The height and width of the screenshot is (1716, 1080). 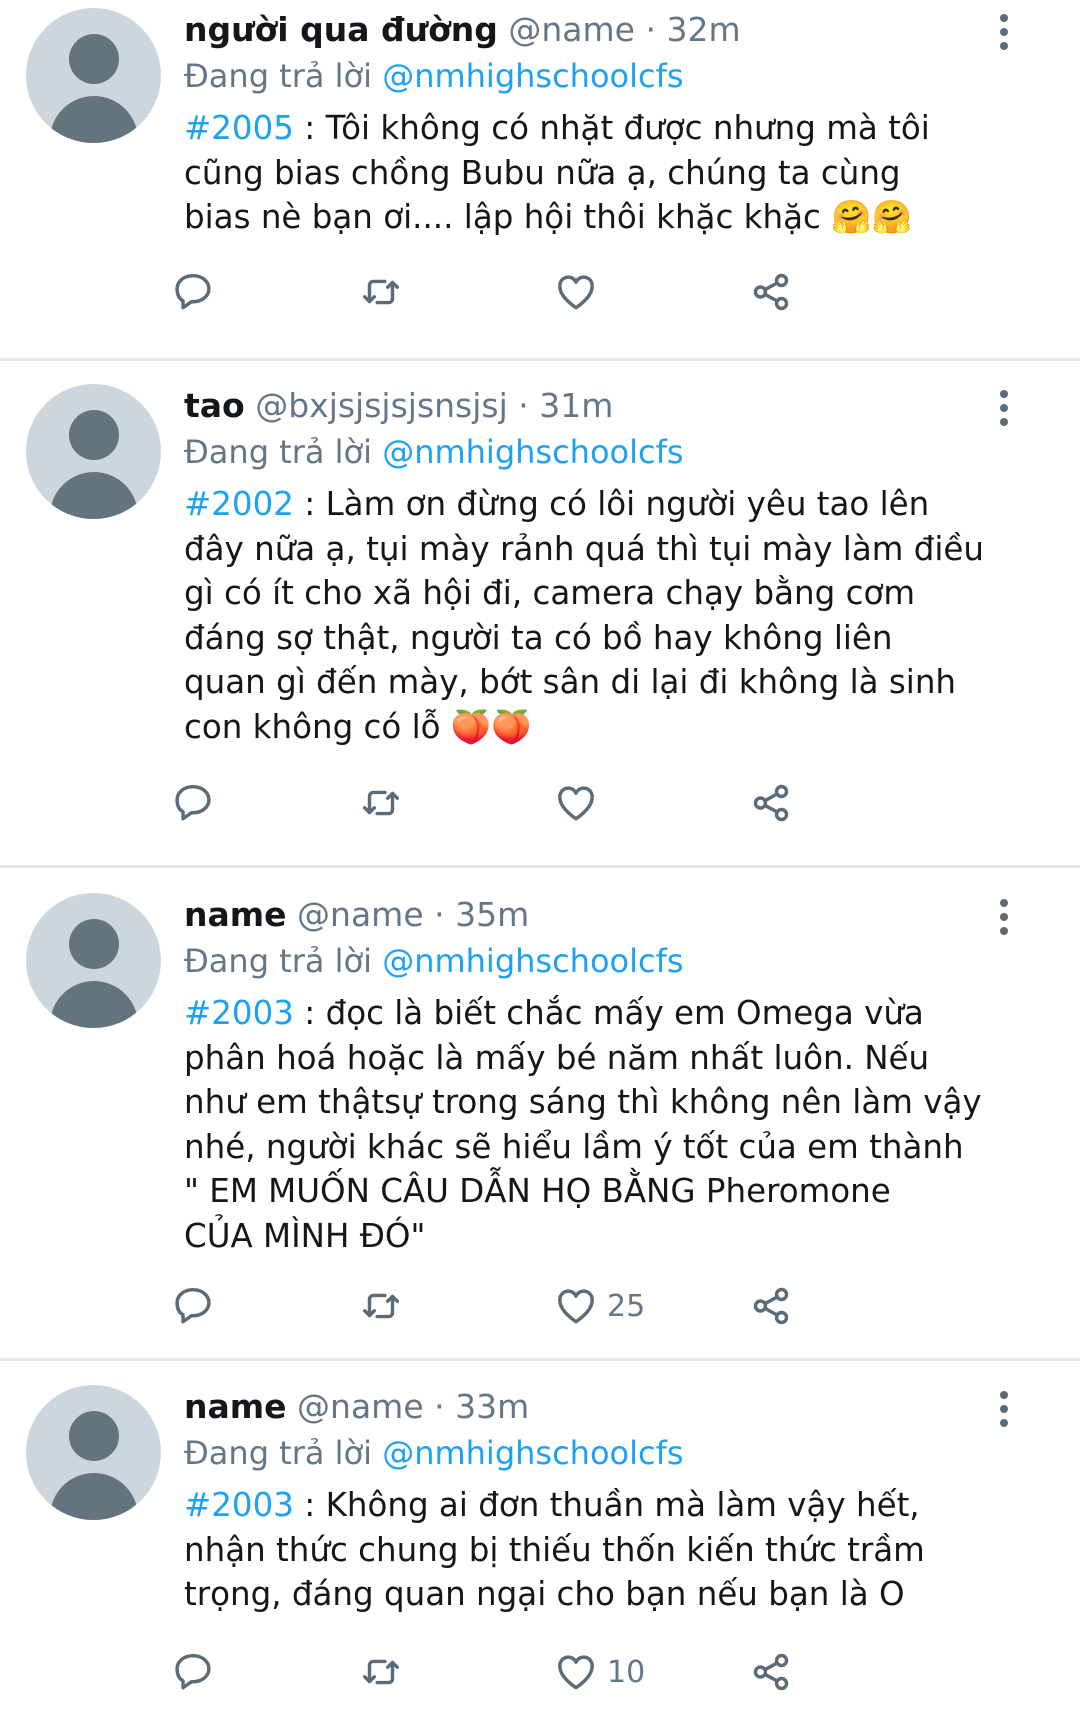 What do you see at coordinates (703, 29) in the screenshot?
I see `timestamp: 32m` at bounding box center [703, 29].